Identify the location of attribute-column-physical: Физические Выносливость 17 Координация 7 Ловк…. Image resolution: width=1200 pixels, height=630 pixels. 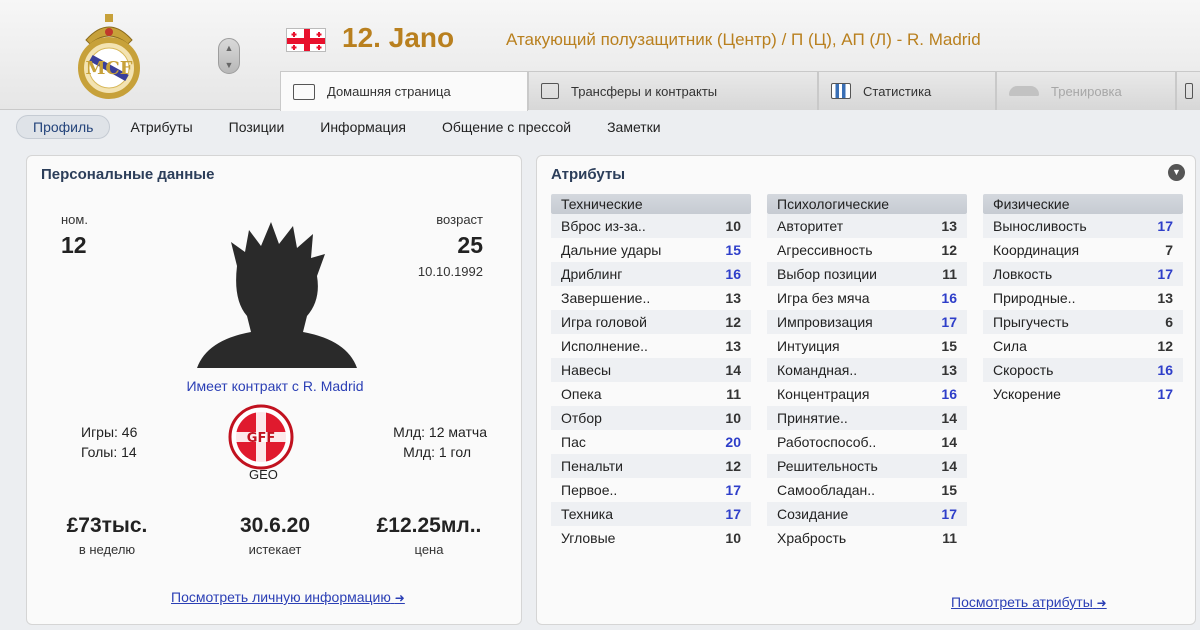
(1083, 300).